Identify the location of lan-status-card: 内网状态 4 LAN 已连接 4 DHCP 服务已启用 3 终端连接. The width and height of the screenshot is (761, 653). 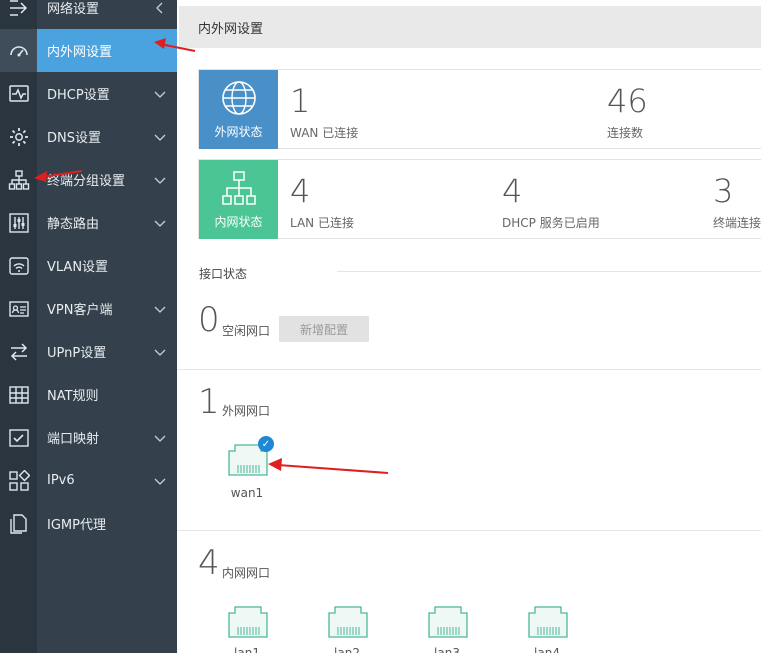
(479, 199).